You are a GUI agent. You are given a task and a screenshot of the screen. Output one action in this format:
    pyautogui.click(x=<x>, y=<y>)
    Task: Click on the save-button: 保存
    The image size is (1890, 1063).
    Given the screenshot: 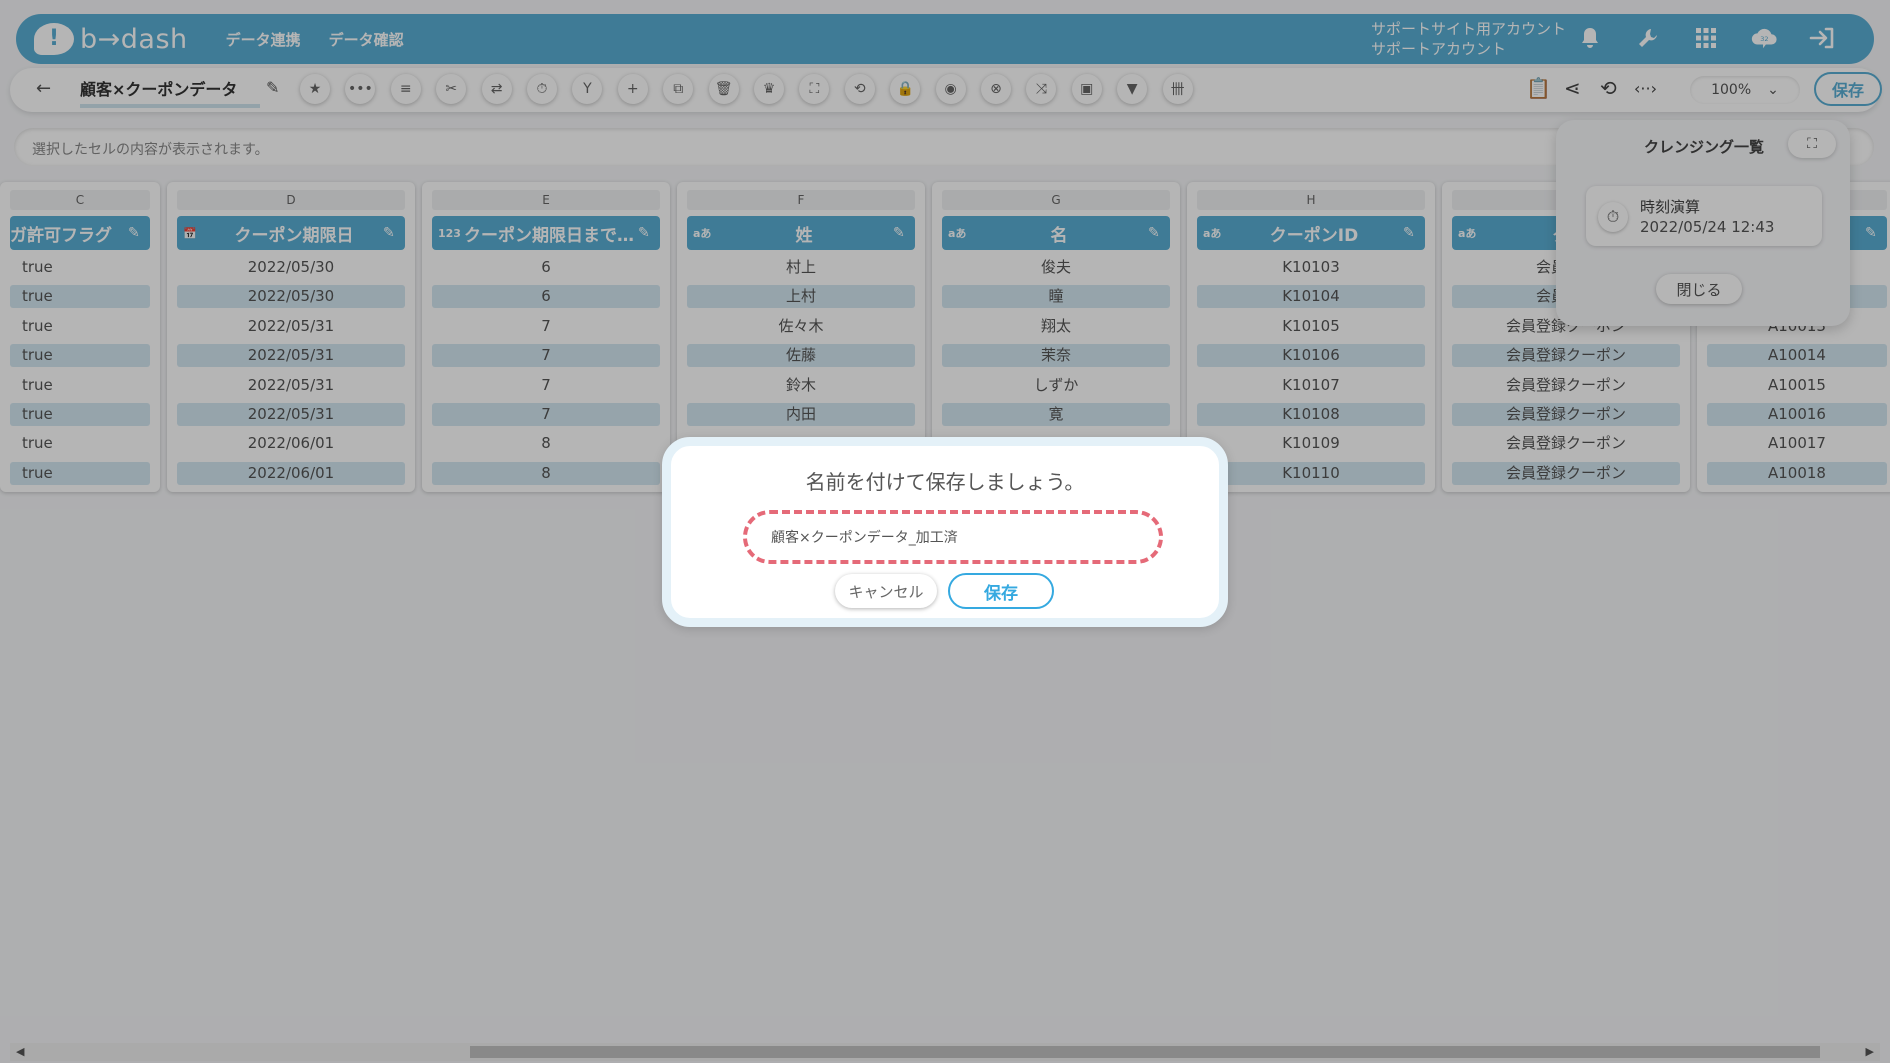 What is the action you would take?
    pyautogui.click(x=1001, y=591)
    